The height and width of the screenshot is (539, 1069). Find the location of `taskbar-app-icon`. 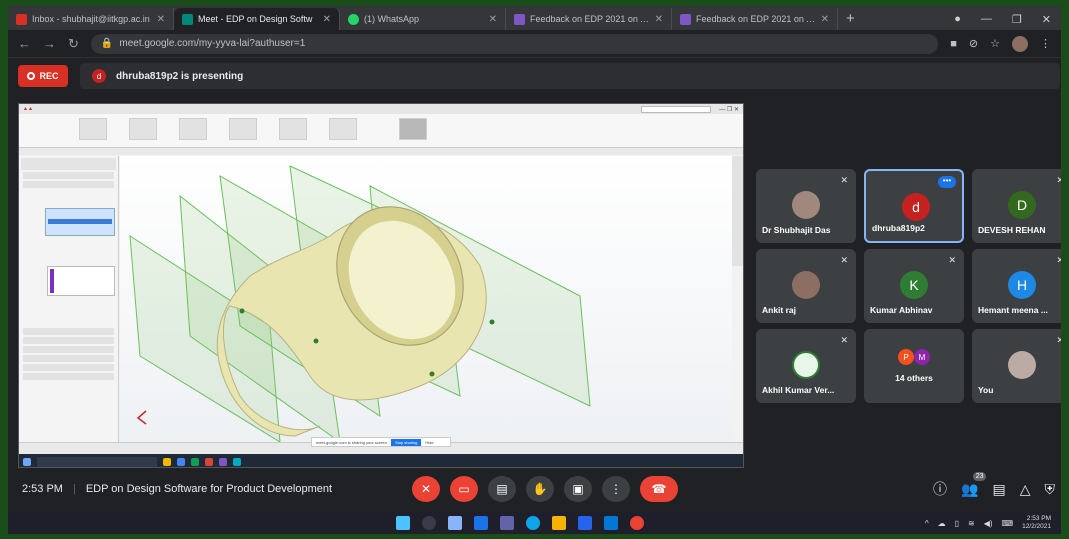

taskbar-app-icon is located at coordinates (195, 461).